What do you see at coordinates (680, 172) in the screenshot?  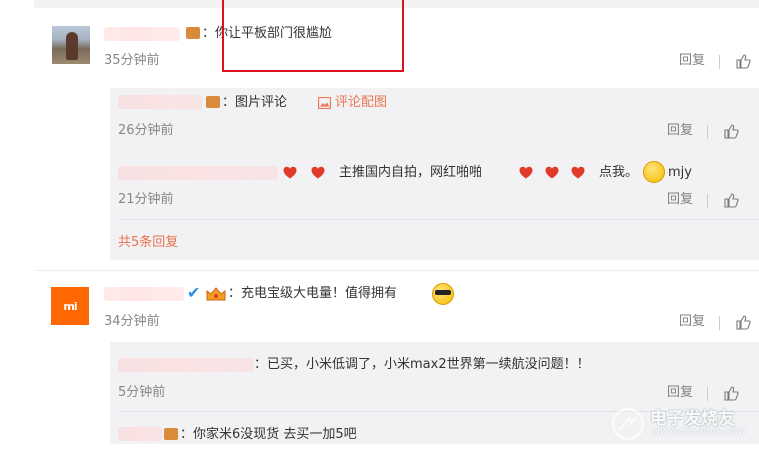 I see `reply-text-suffix: mjy` at bounding box center [680, 172].